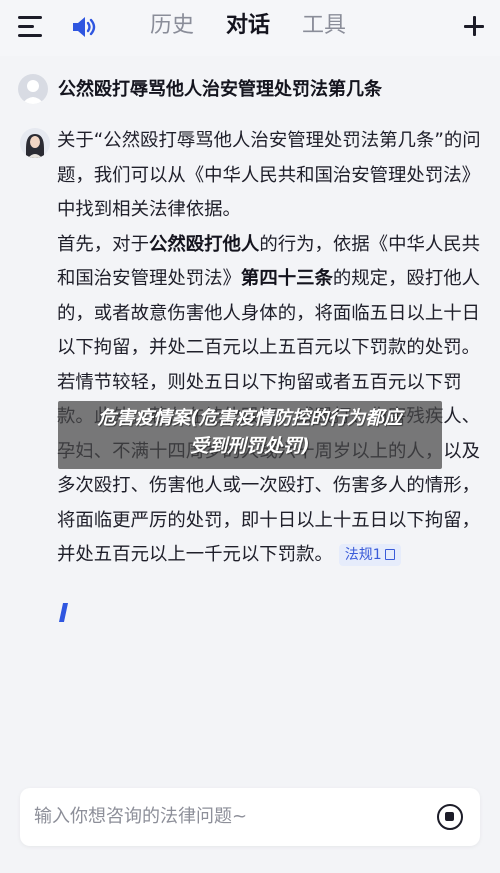  Describe the element at coordinates (103, 244) in the screenshot. I see `answer-text: 首先，对于` at that location.